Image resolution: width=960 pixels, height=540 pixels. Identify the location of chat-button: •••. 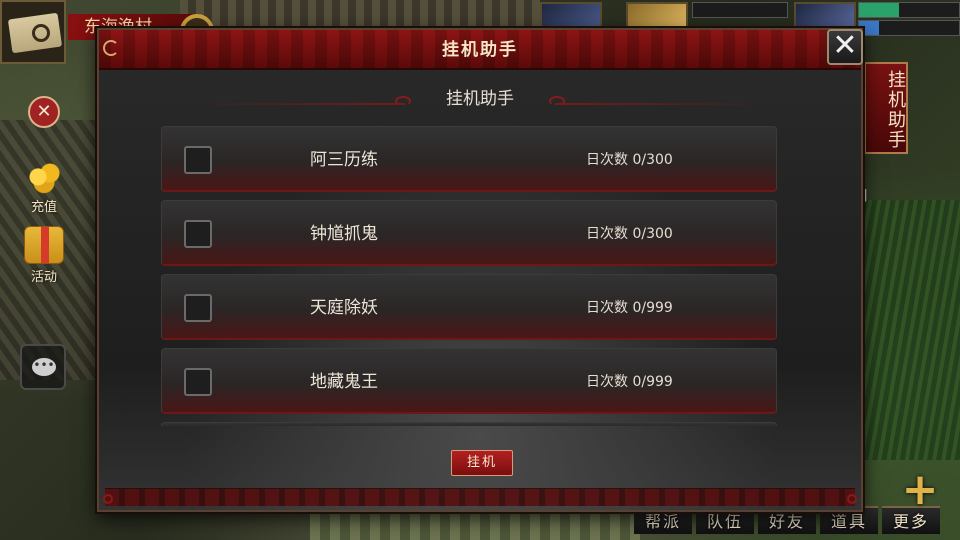
(43, 367).